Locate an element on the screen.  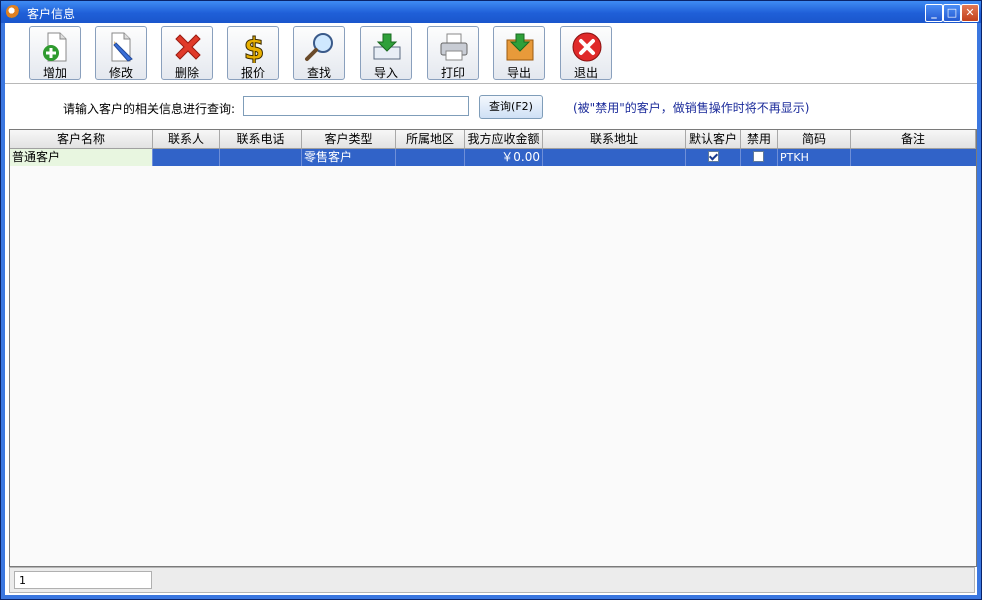
col-disabled: 禁用 is located at coordinates (759, 139).